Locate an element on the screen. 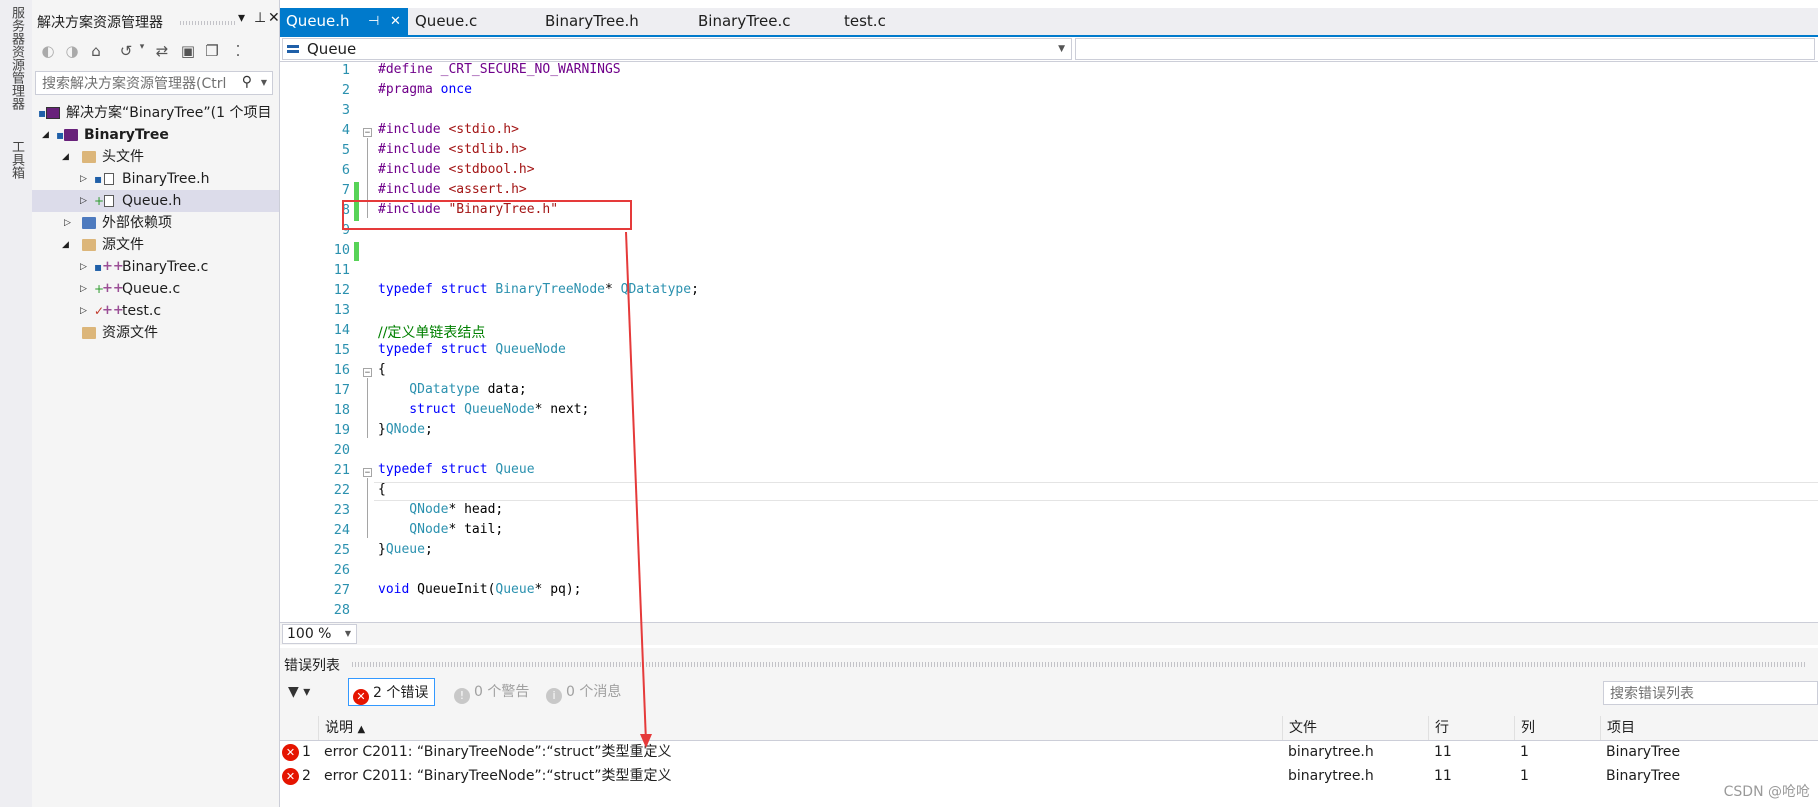  more-icon: ⁚ is located at coordinates (238, 52).